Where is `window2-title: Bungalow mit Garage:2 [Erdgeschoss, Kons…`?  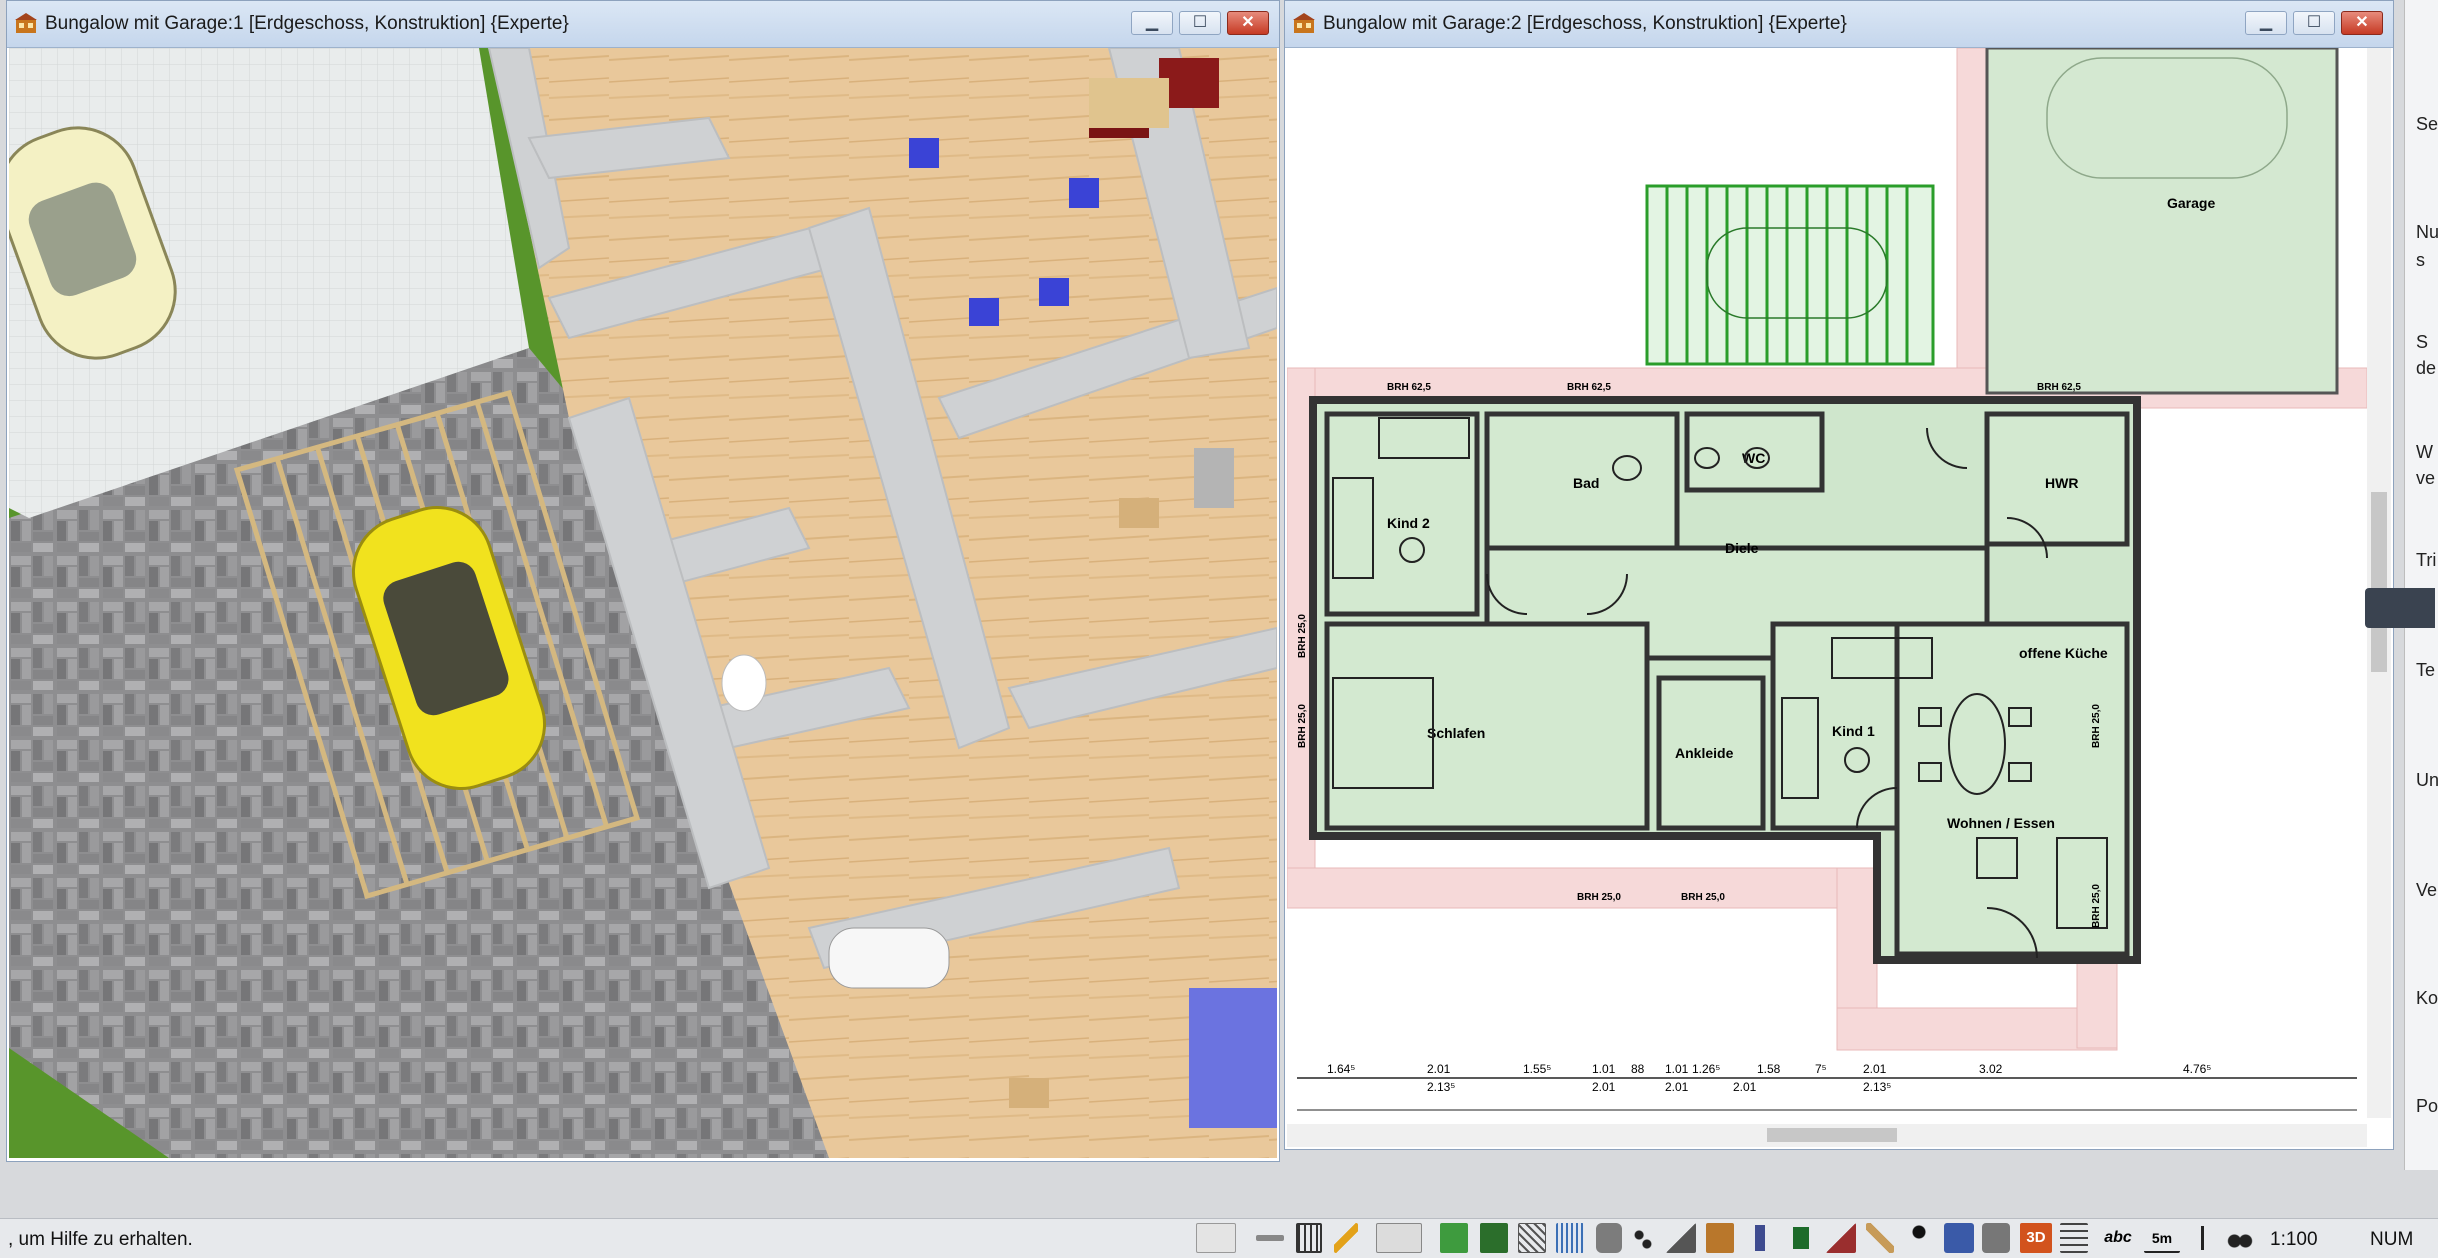 window2-title: Bungalow mit Garage:2 [Erdgeschoss, Kons… is located at coordinates (1585, 23).